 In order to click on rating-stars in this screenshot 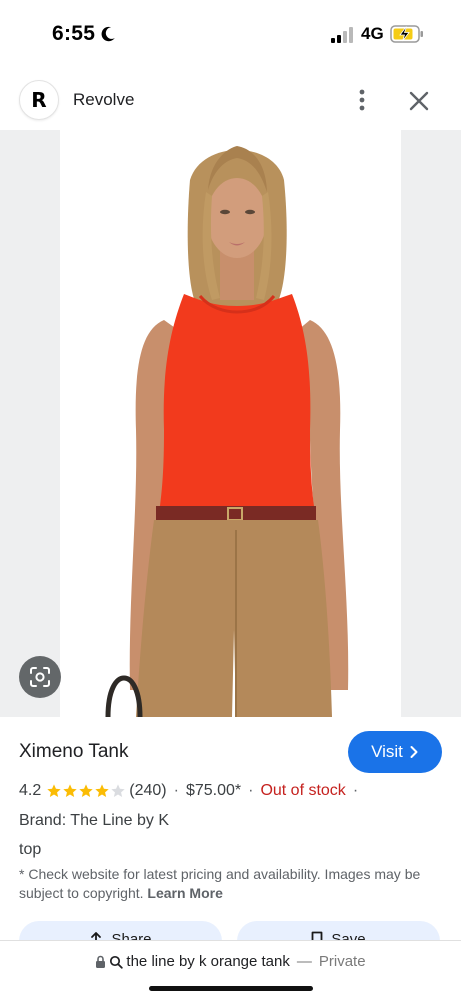, I will do `click(86, 791)`.